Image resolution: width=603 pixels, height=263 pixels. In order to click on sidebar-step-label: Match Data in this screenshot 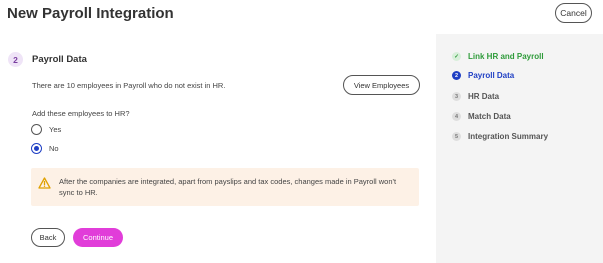, I will do `click(489, 116)`.